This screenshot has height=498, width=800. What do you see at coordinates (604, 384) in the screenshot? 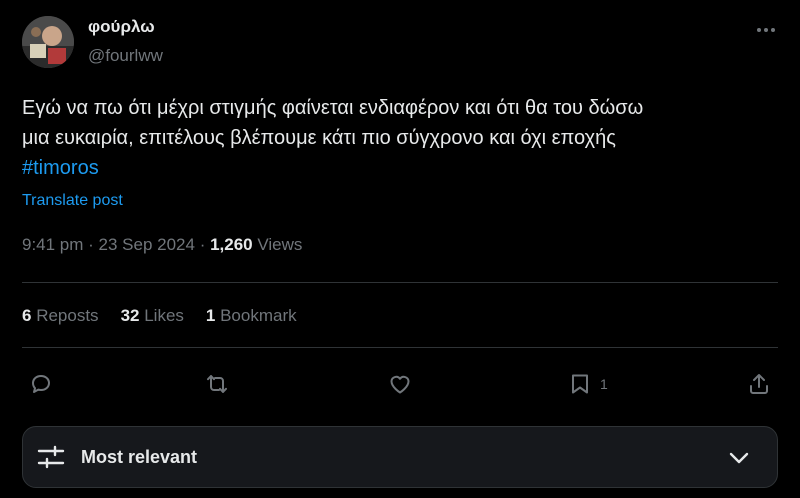
I see `bookmark-count: 1` at bounding box center [604, 384].